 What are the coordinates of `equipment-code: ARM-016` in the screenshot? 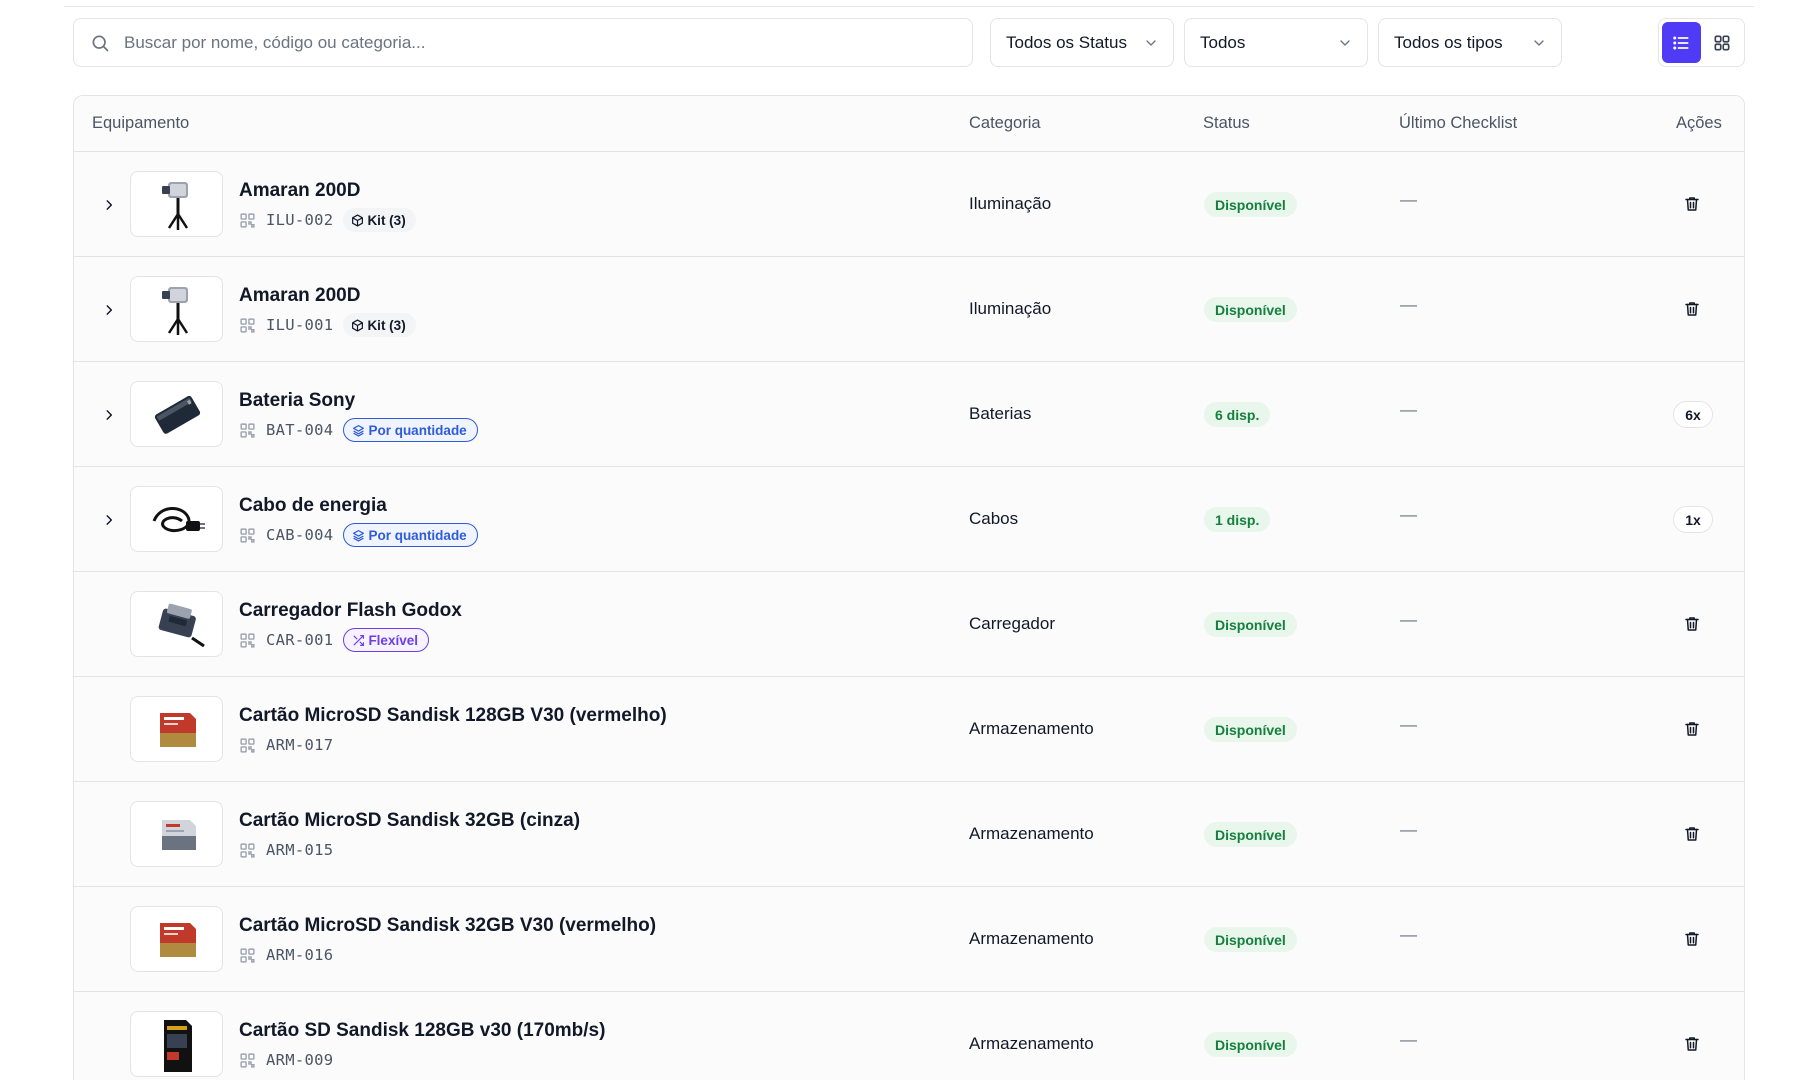 It's located at (300, 955).